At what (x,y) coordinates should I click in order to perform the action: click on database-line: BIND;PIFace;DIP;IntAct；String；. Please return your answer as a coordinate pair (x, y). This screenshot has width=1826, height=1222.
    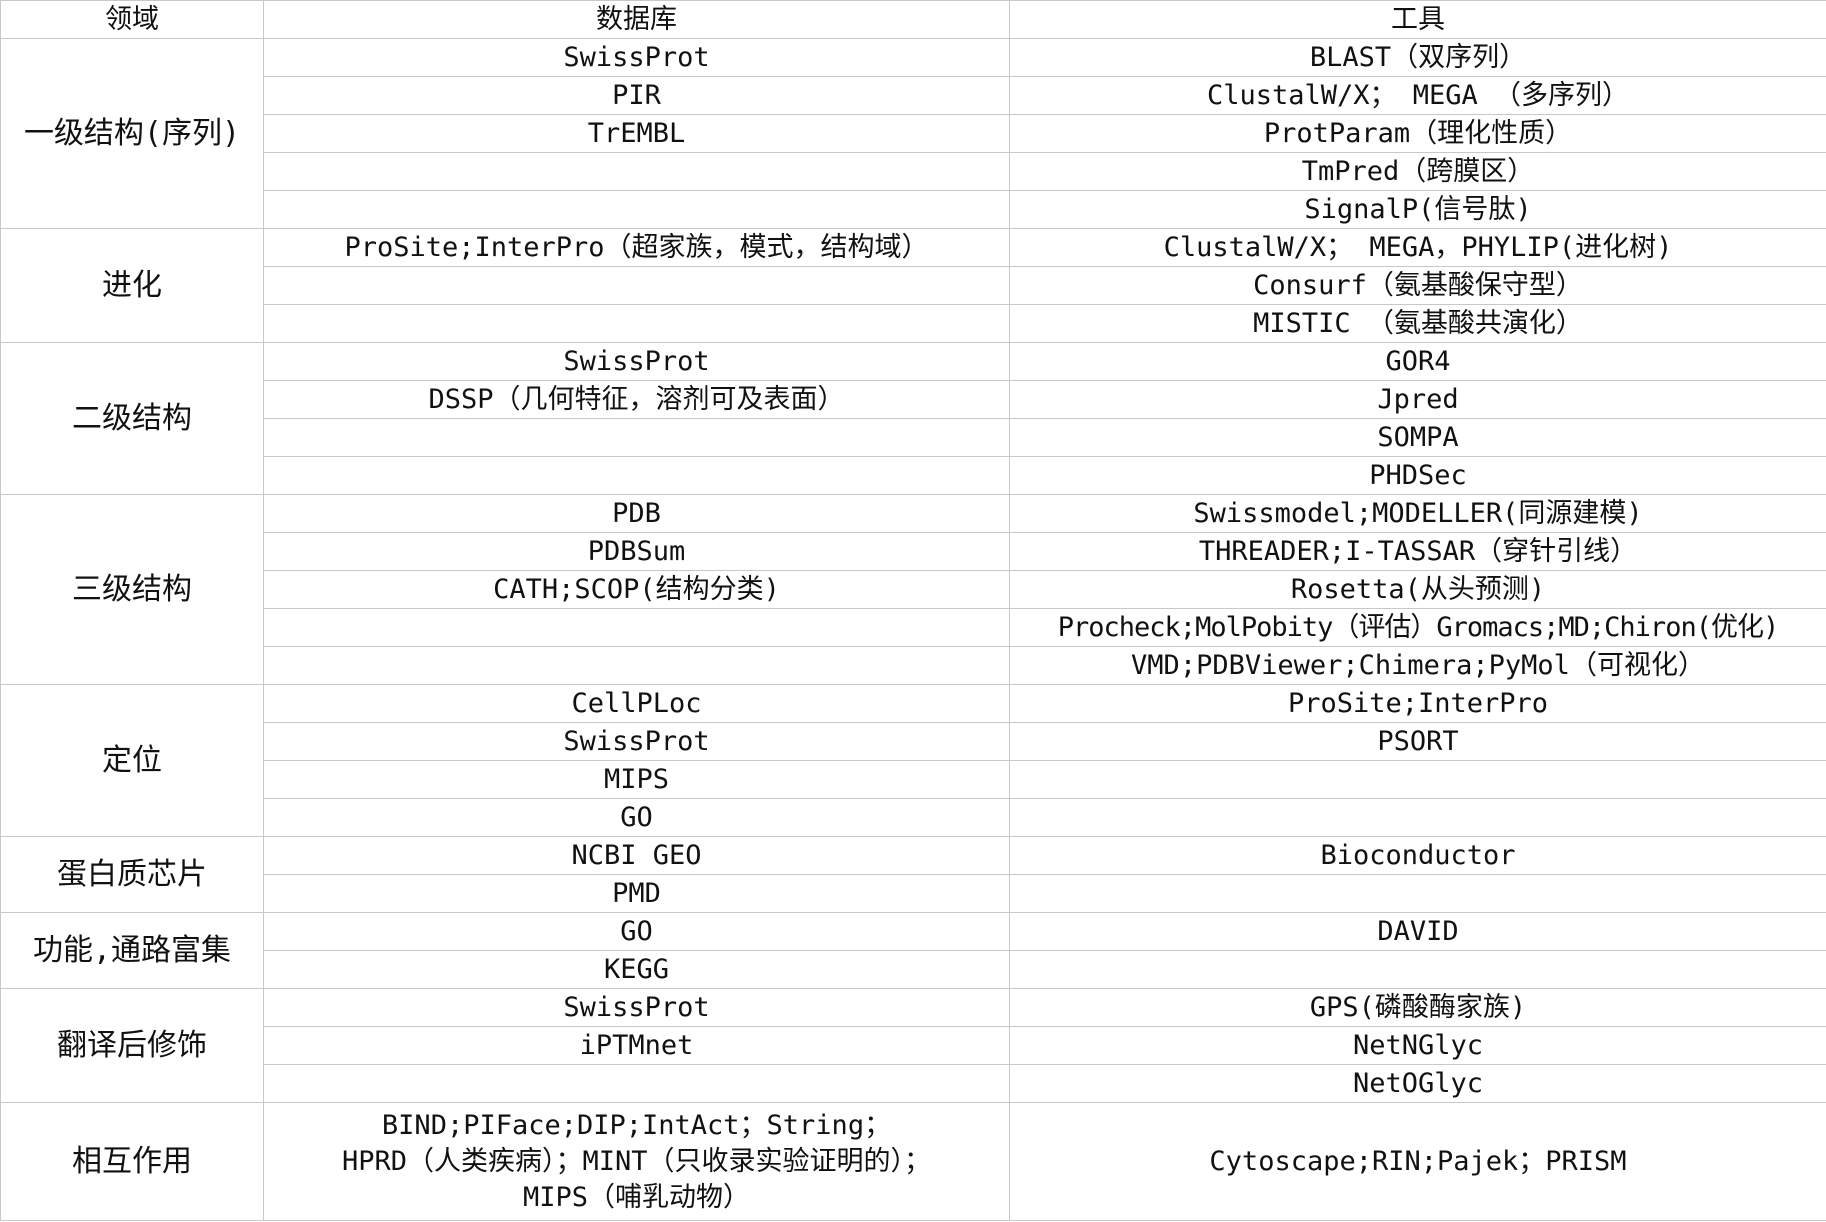
    Looking at the image, I should click on (636, 1125).